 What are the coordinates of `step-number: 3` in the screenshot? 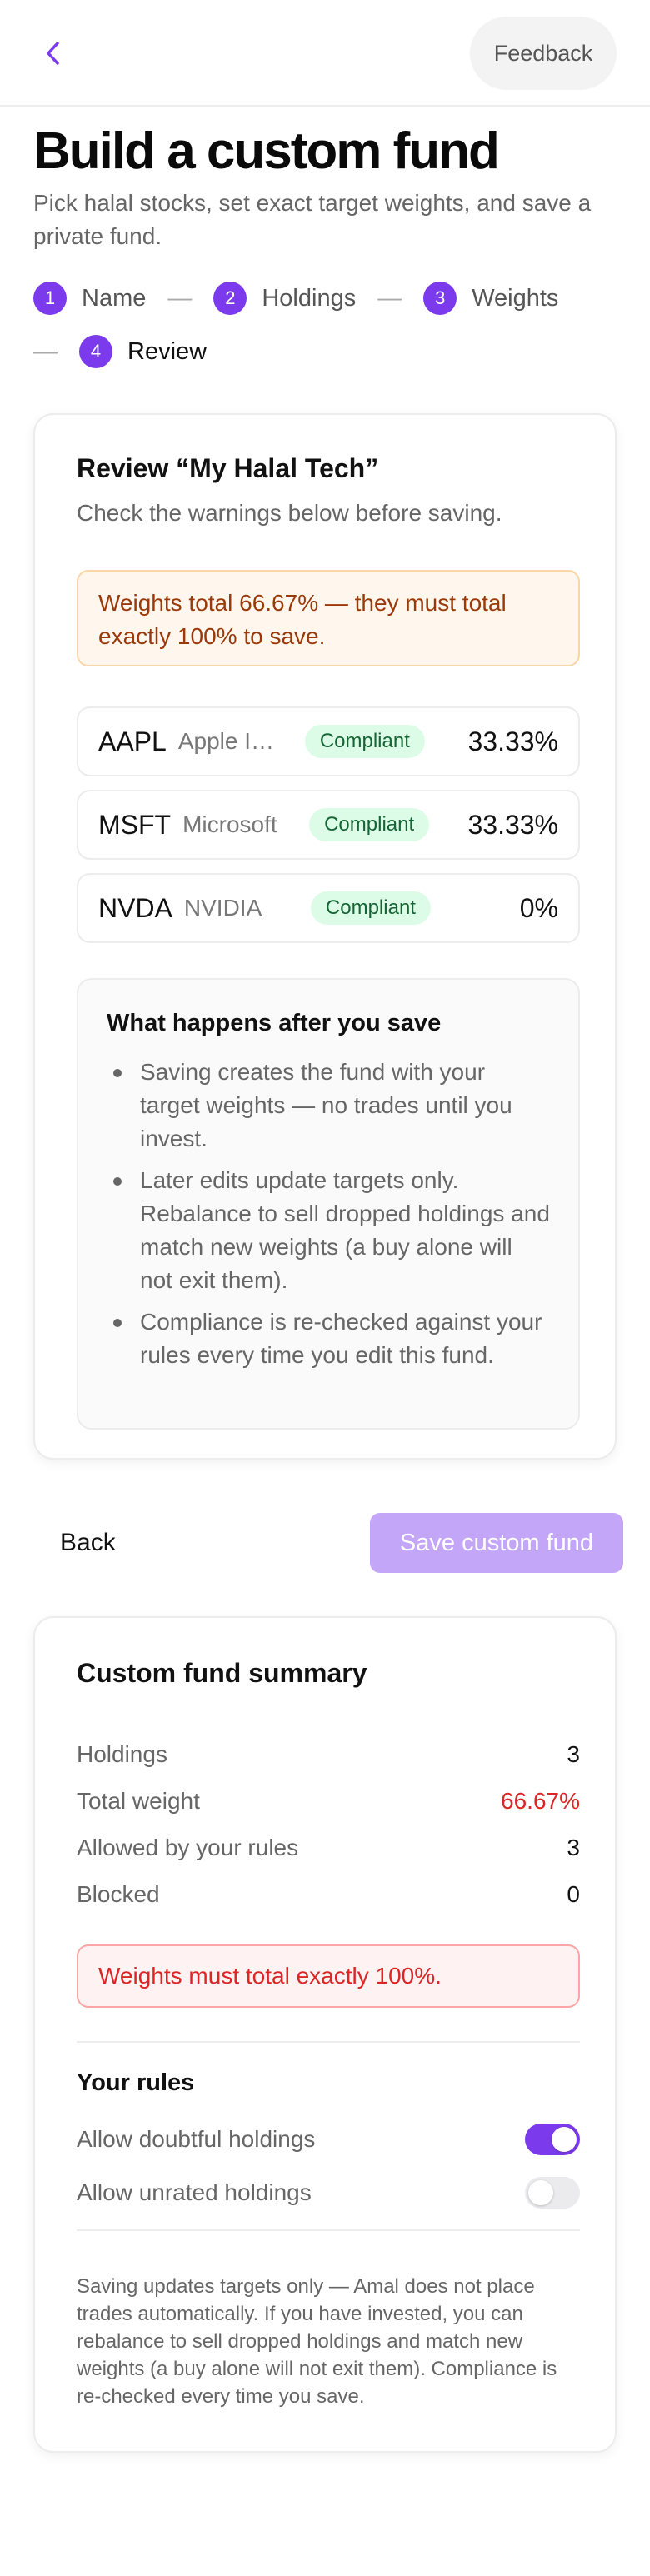 It's located at (441, 298).